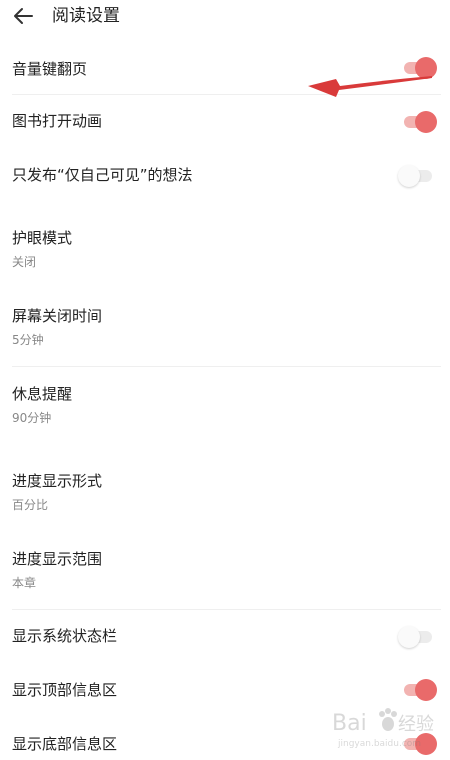 This screenshot has width=450, height=760. I want to click on annotation-arrow-icon, so click(370, 86).